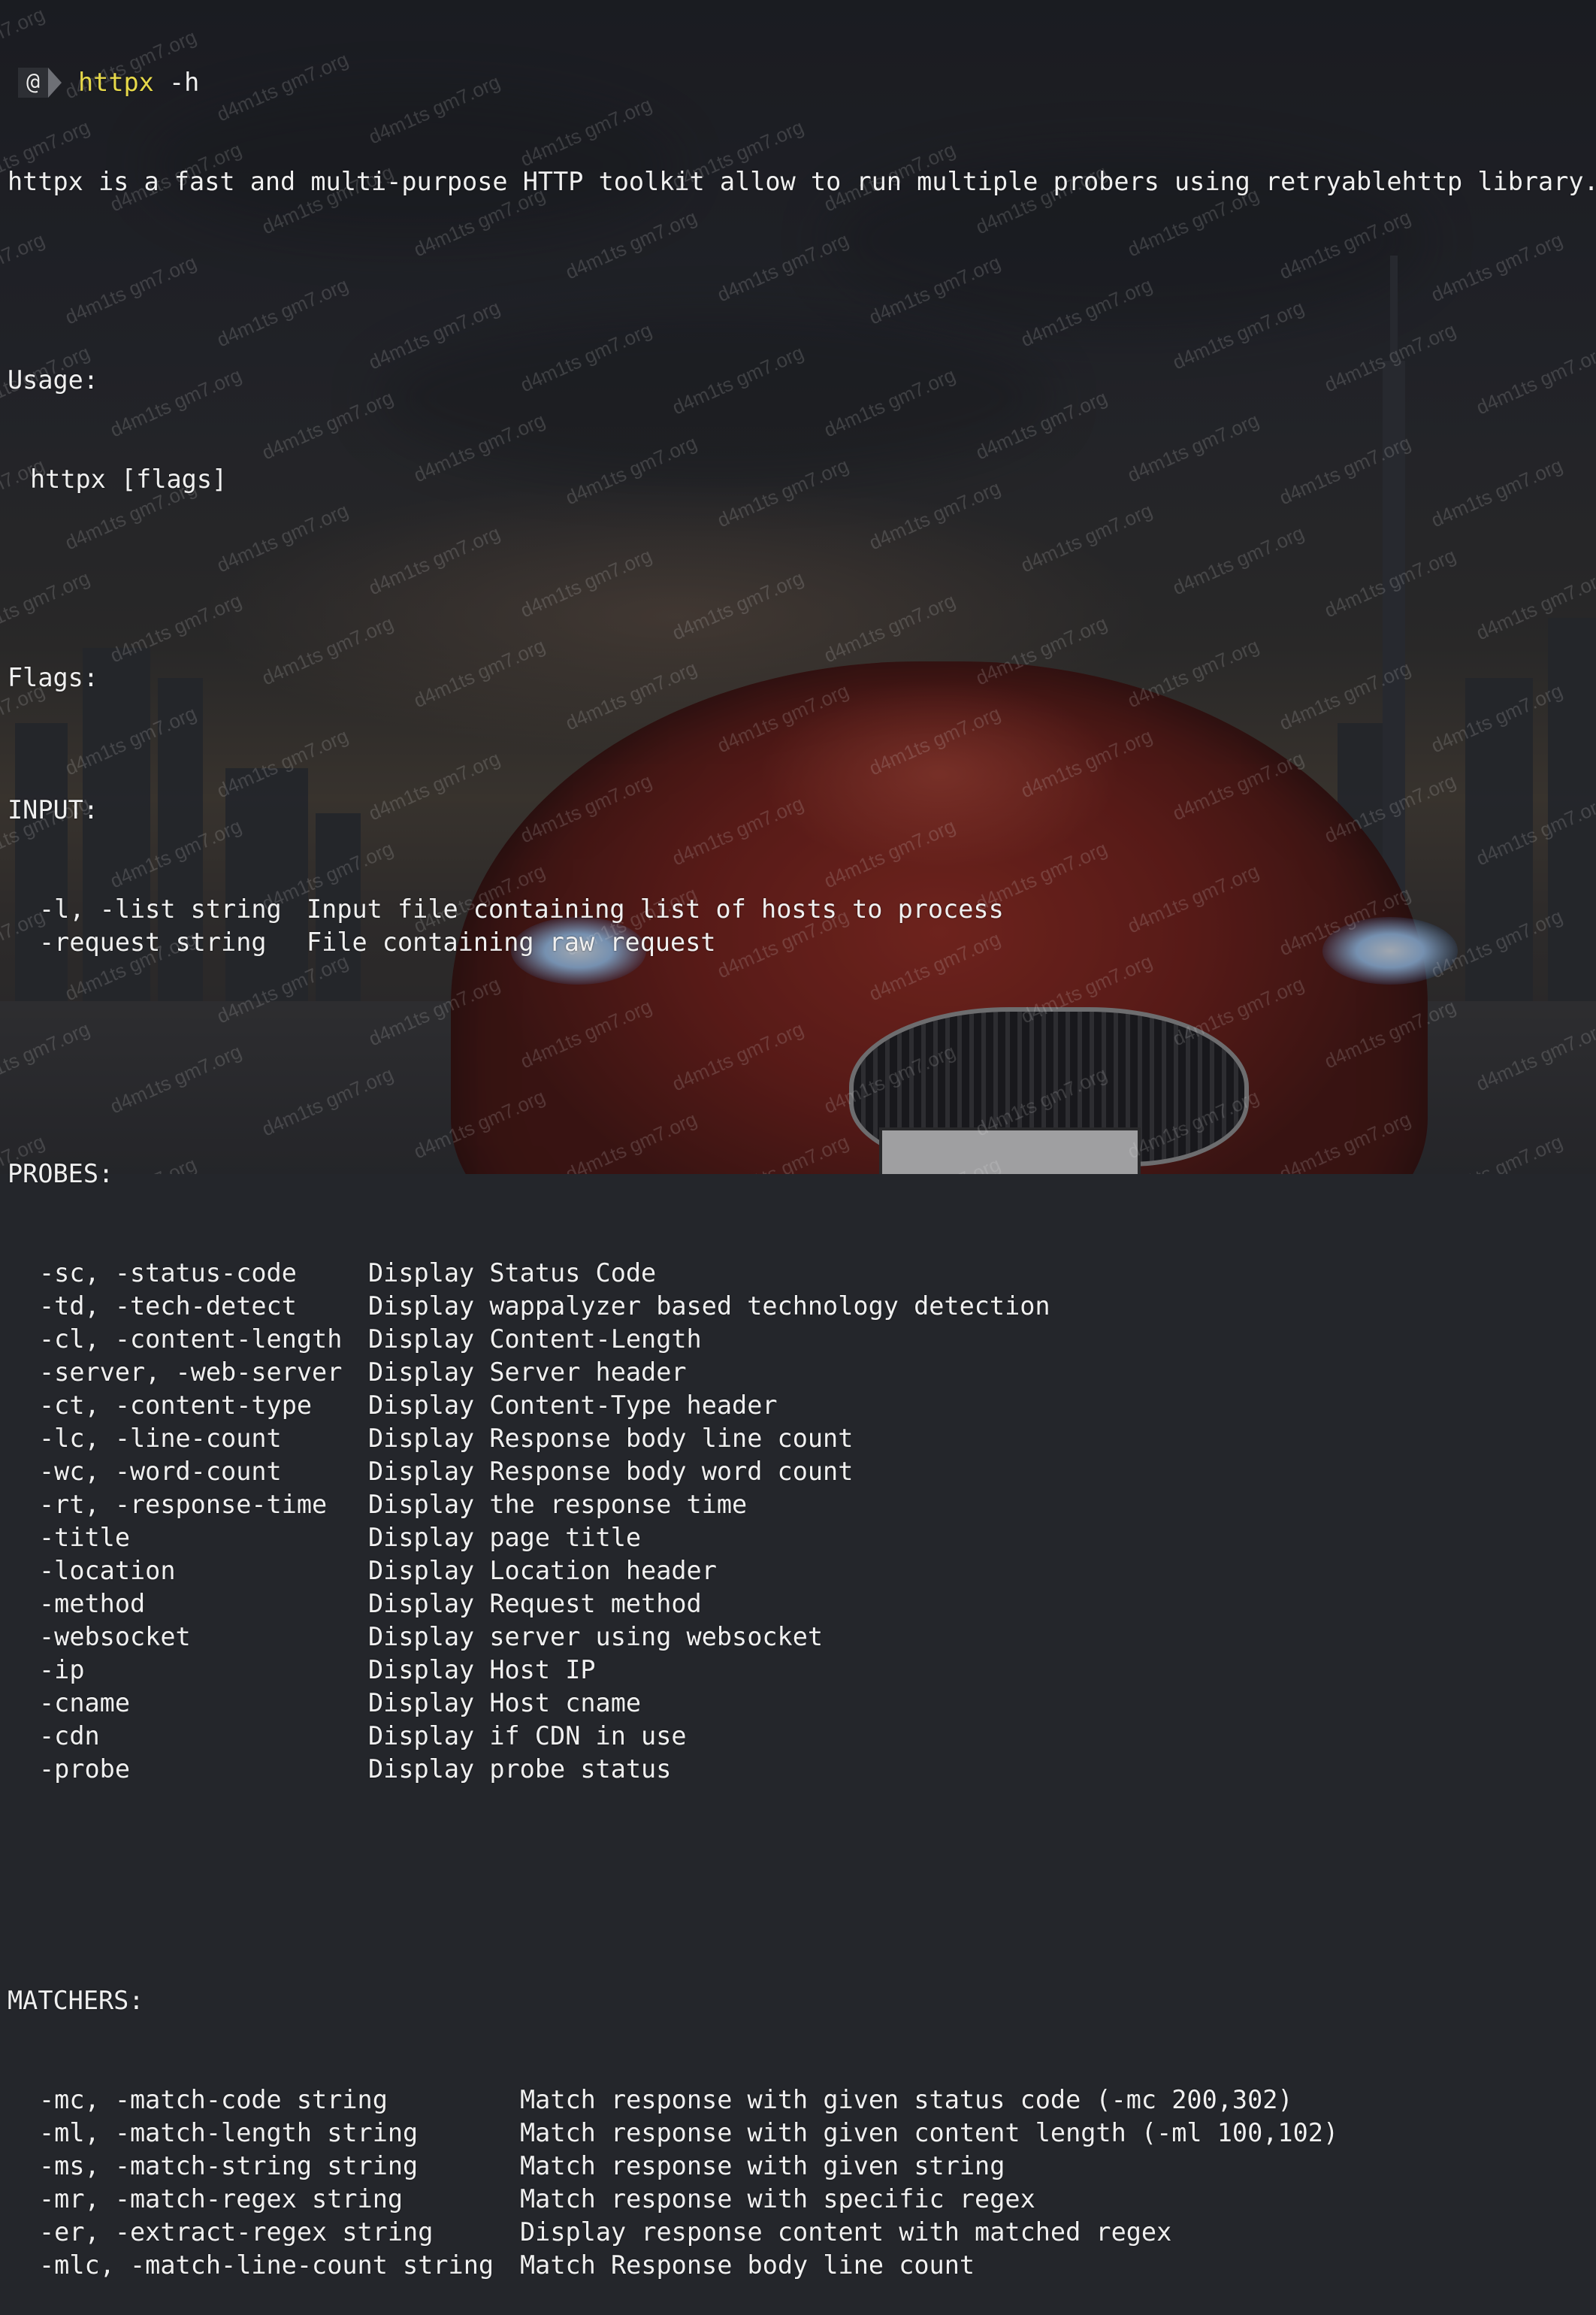  What do you see at coordinates (115, 1637) in the screenshot?
I see `flag-name: -websocket` at bounding box center [115, 1637].